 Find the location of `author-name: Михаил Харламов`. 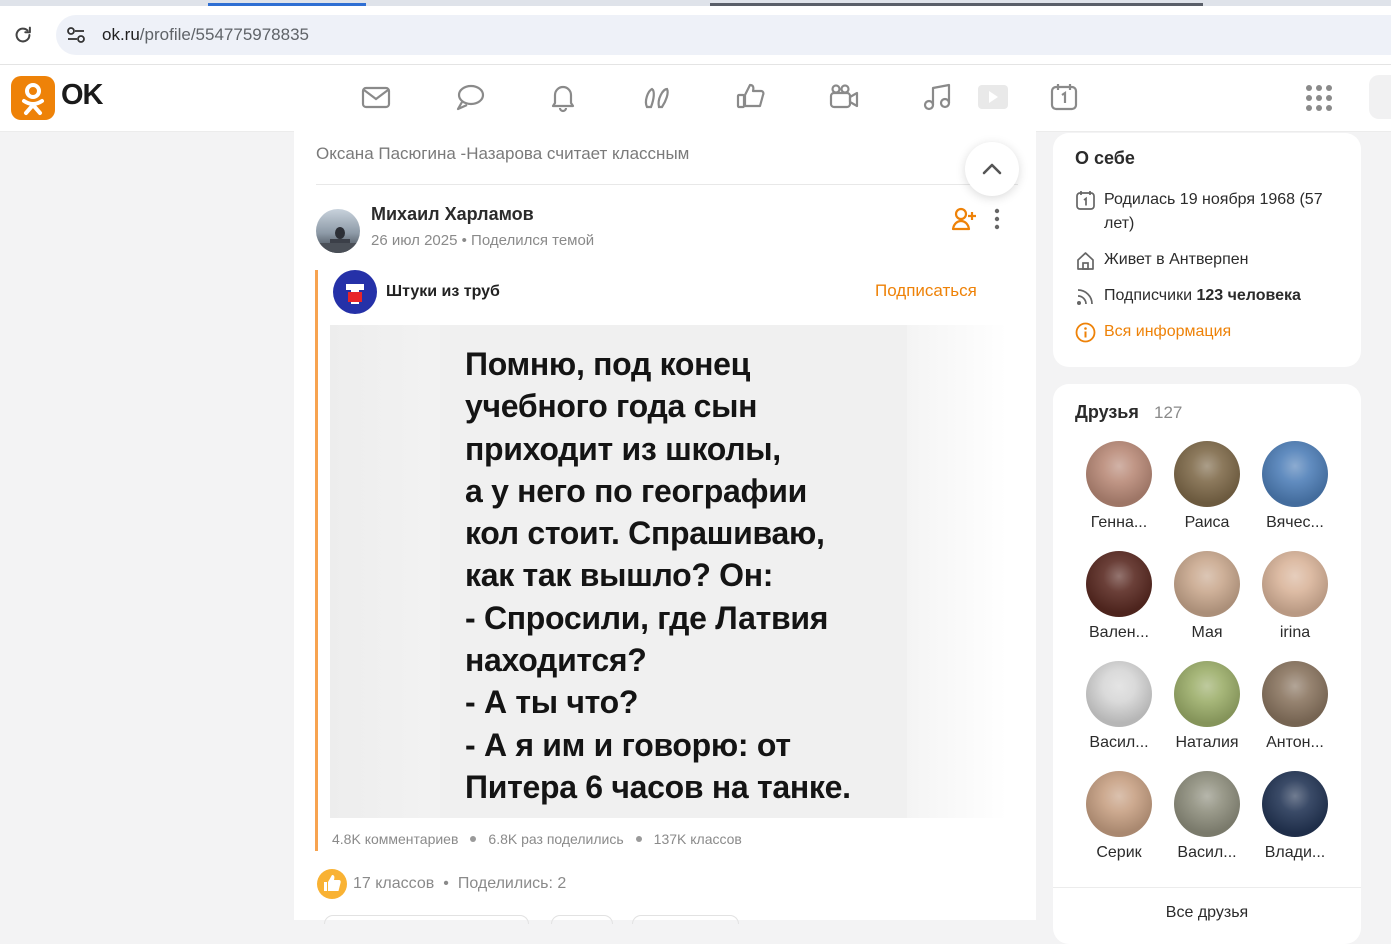

author-name: Михаил Харламов is located at coordinates (452, 214).